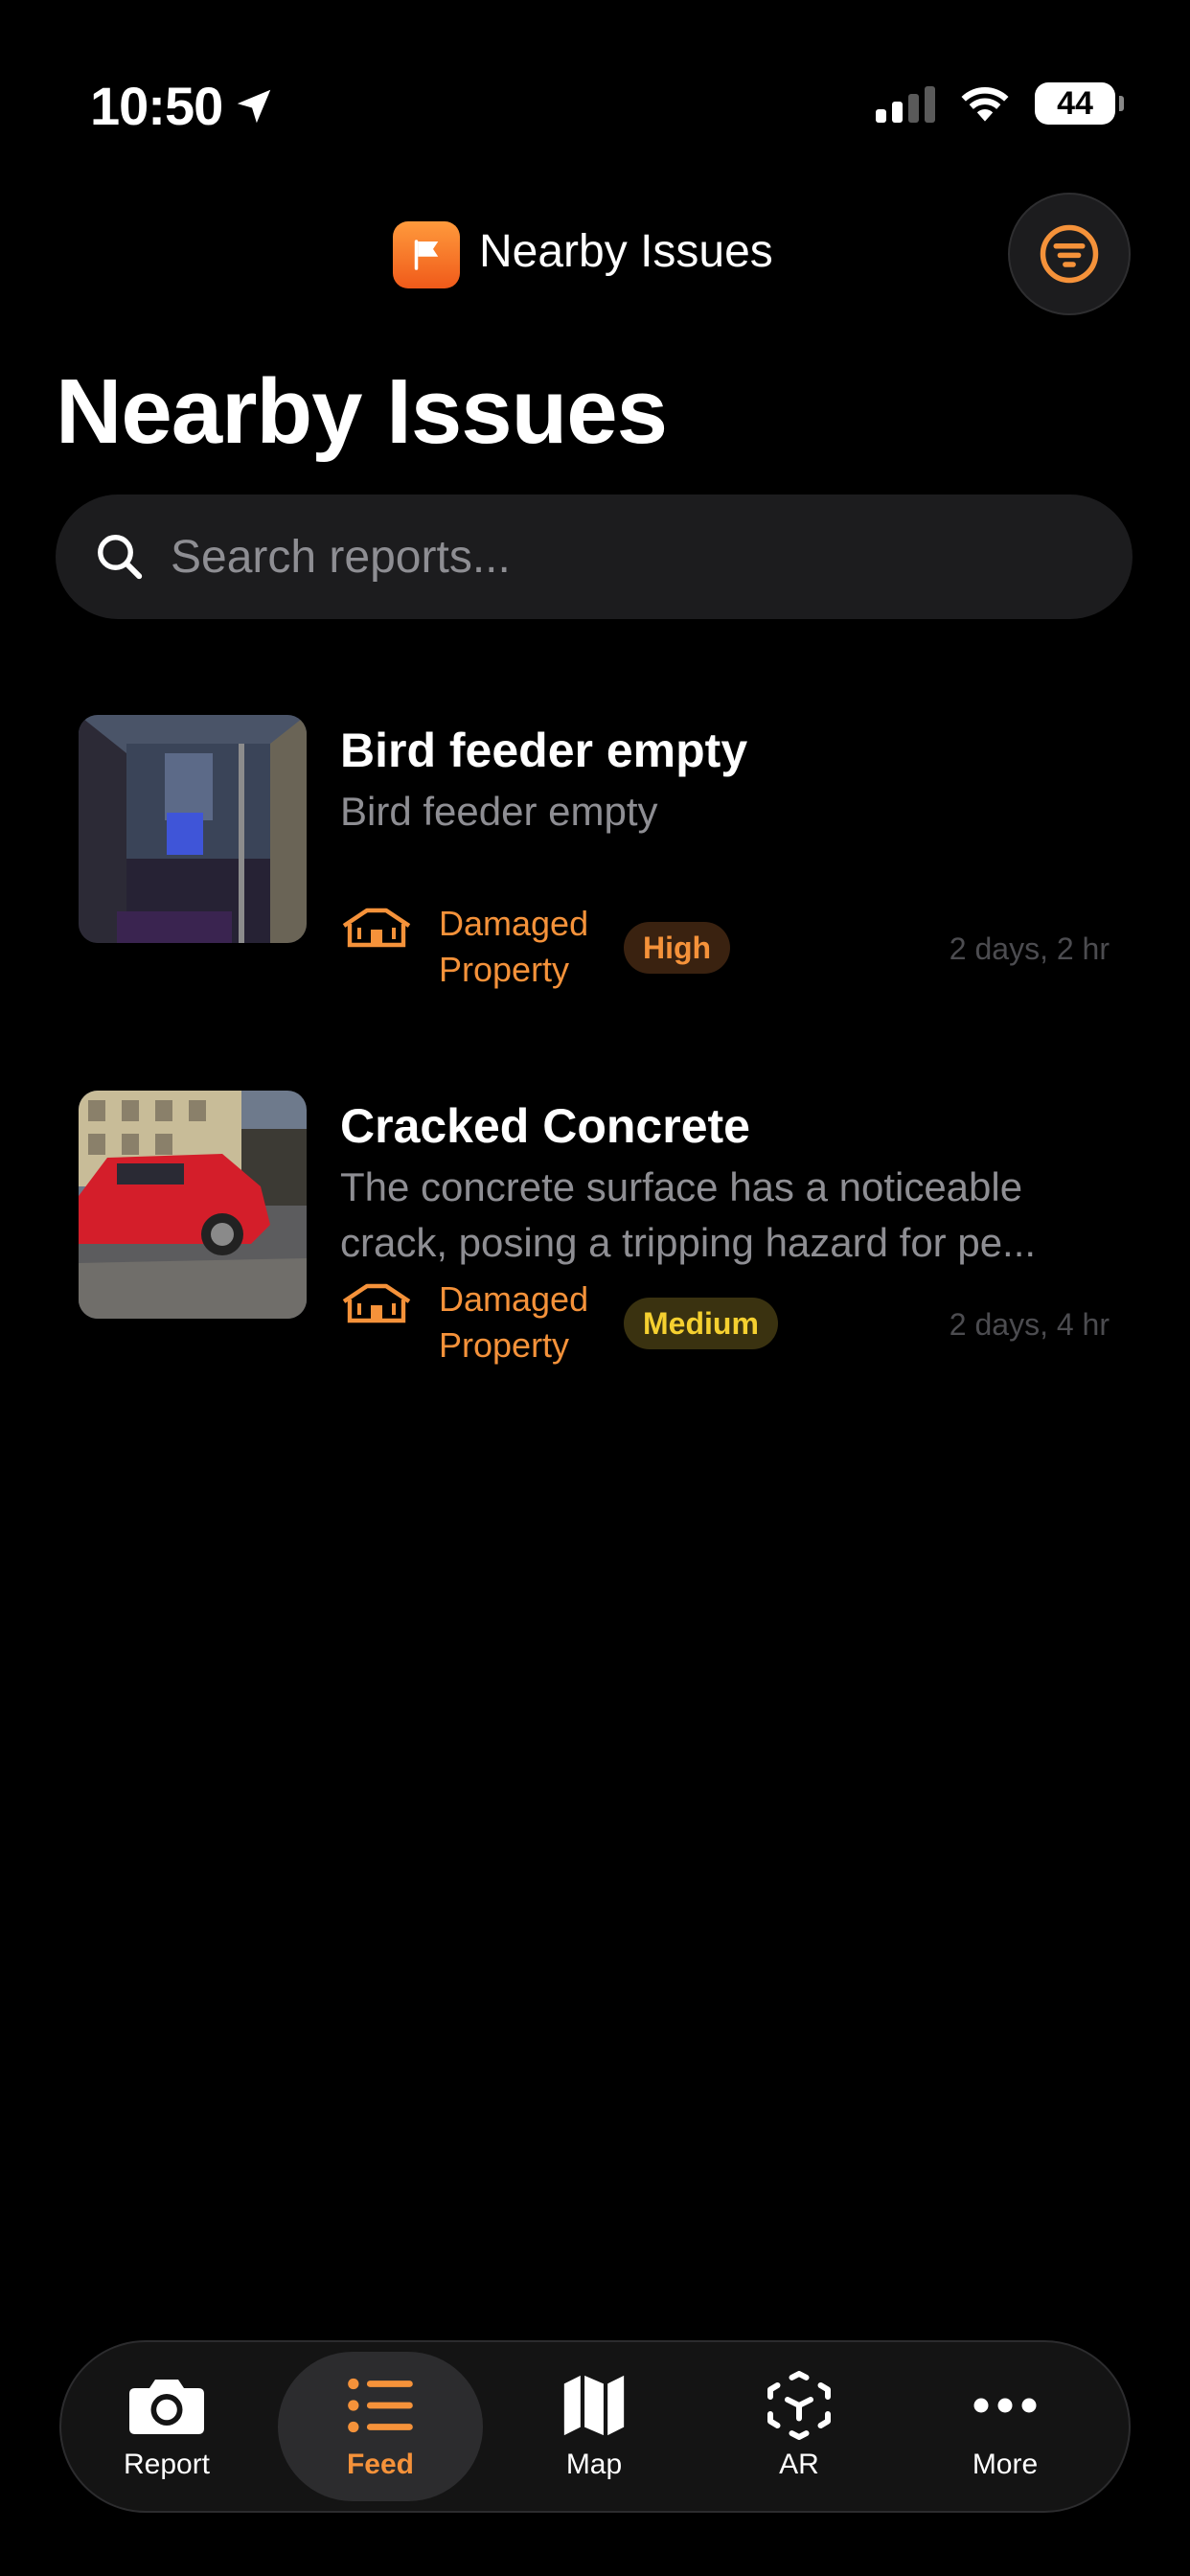 Image resolution: width=1190 pixels, height=2576 pixels. What do you see at coordinates (1075, 103) in the screenshot?
I see `battery-level: 44` at bounding box center [1075, 103].